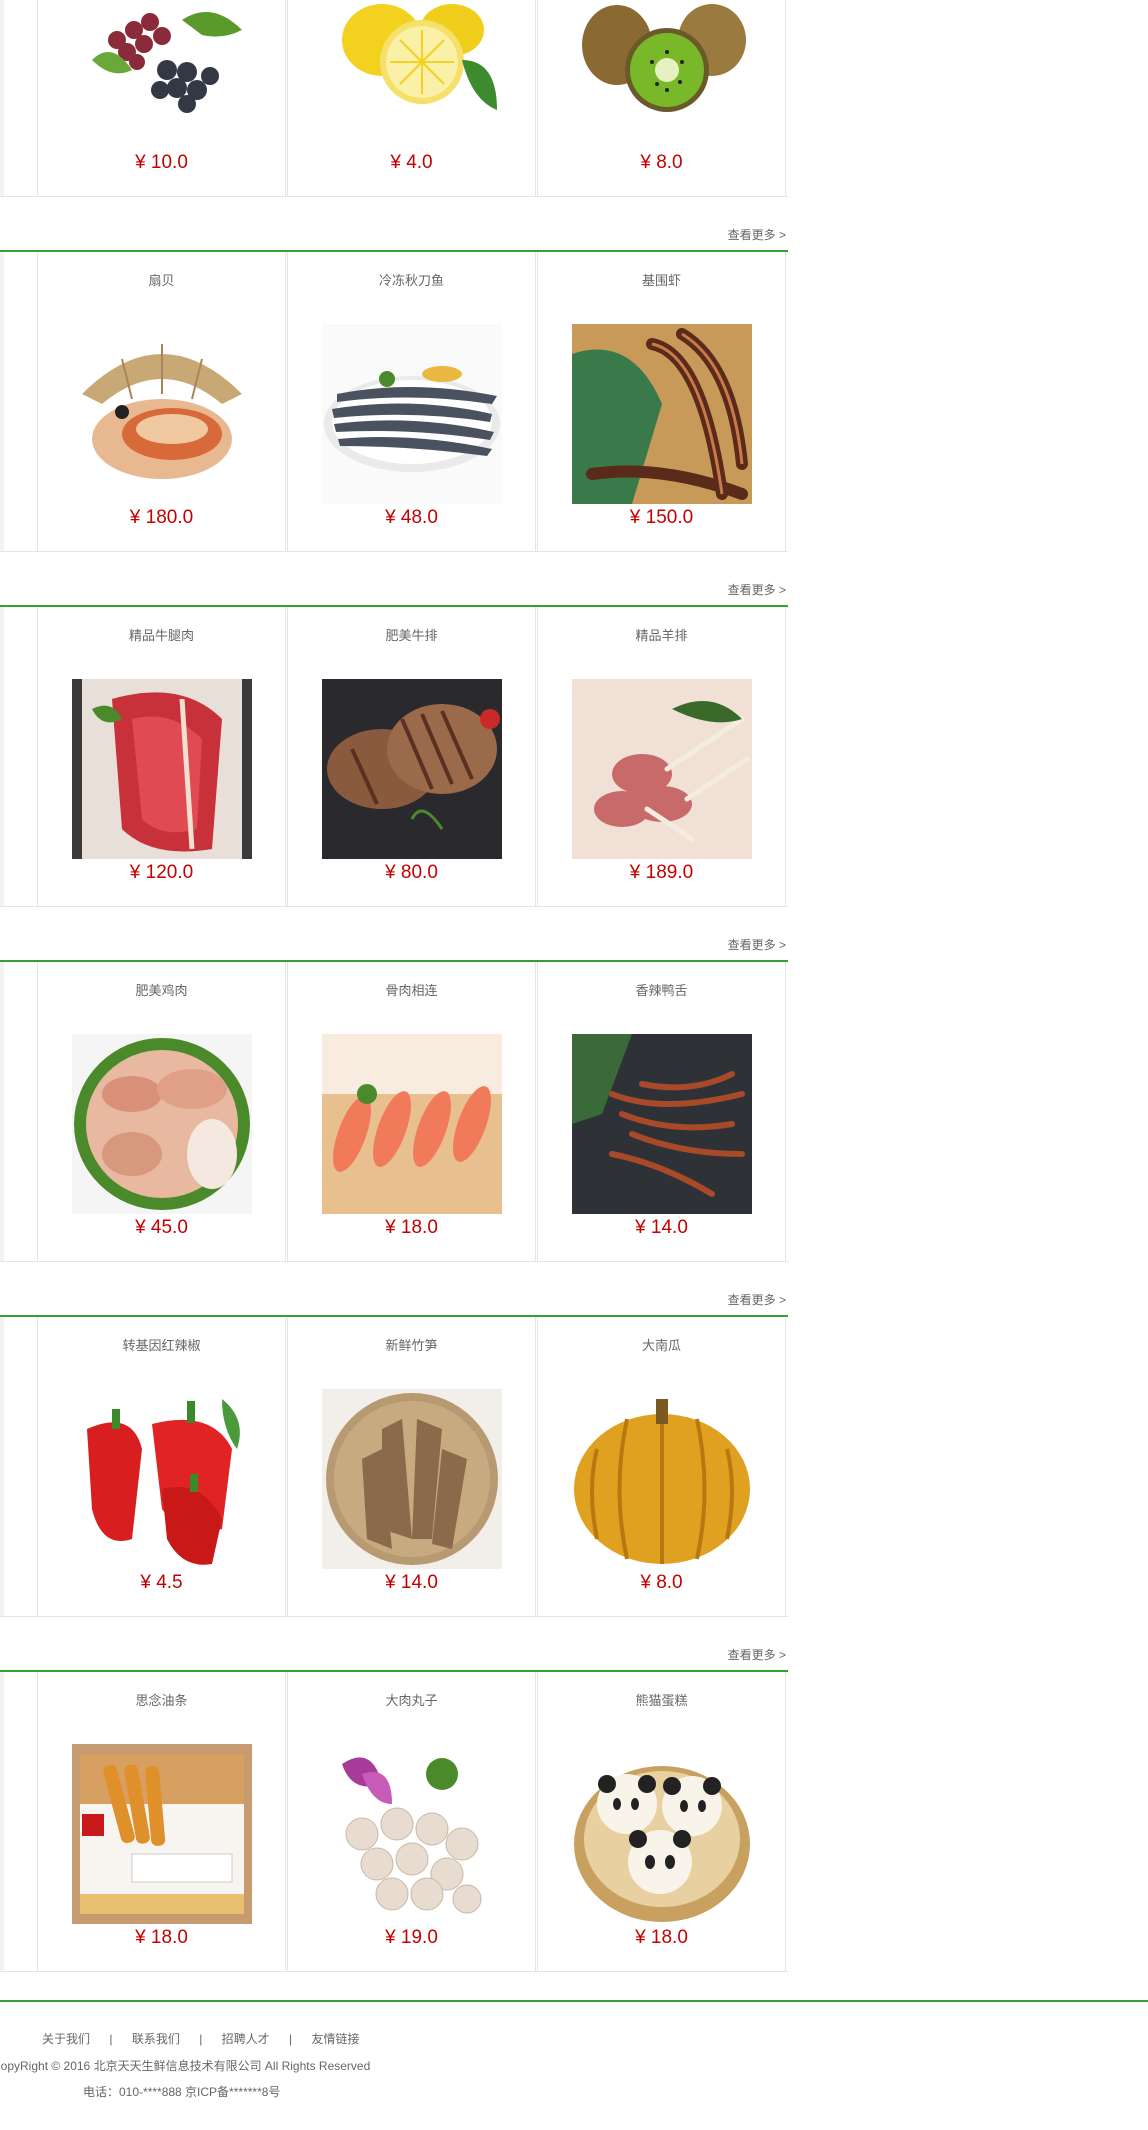 The image size is (1148, 2130). I want to click on product-grid: 扇贝 ¥ 180.0 冷冻秋刀鱼 ¥ 48.0 基围虾 ¥ 150.0, so click(394, 402).